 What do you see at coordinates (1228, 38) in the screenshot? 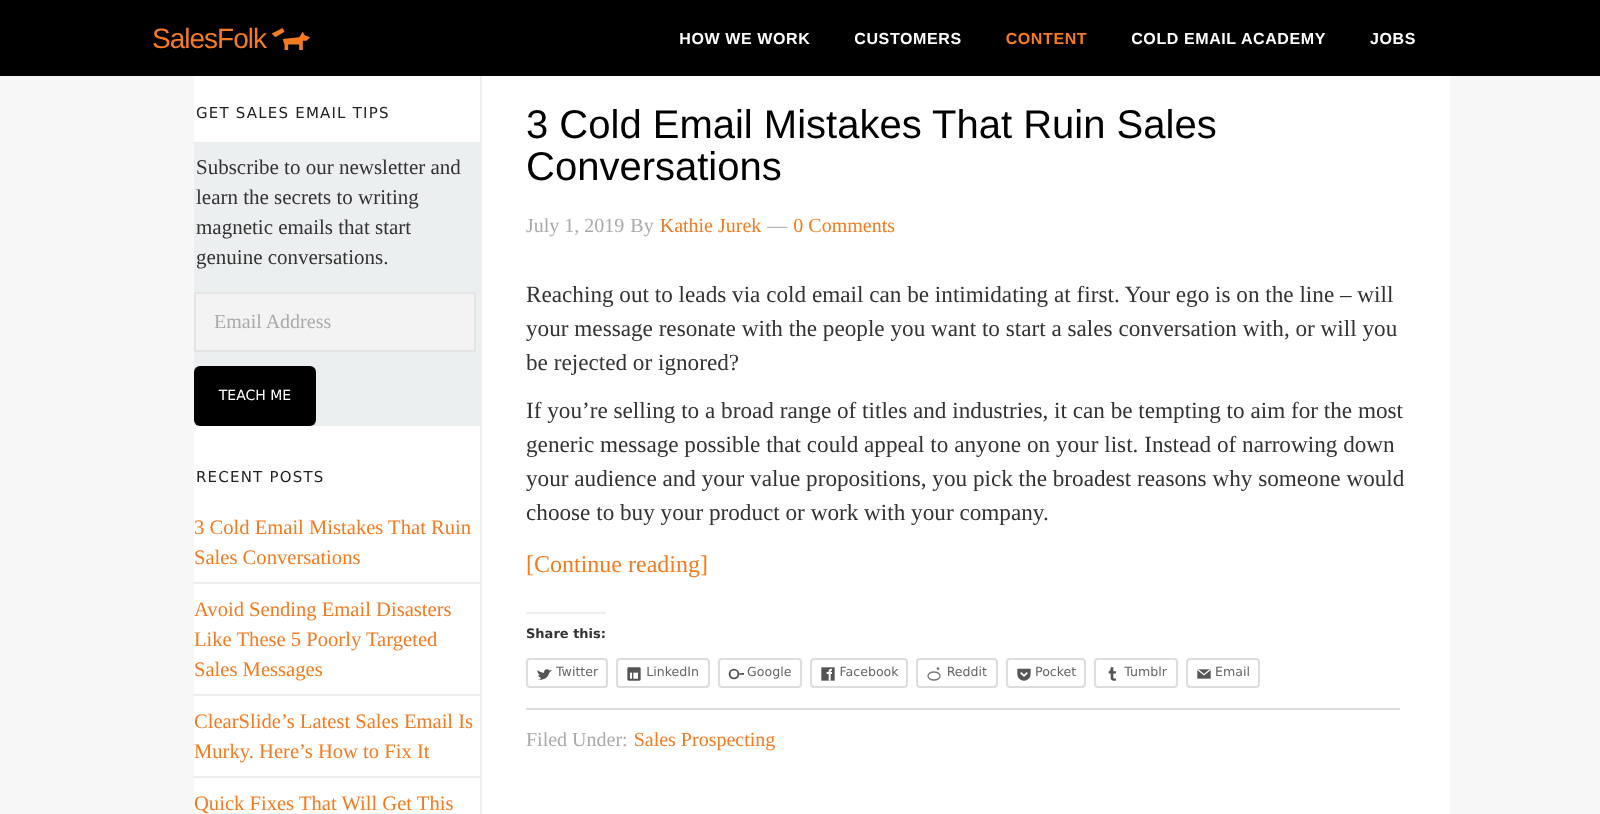
I see `nav-link: COLD EMAIL ACADEMY` at bounding box center [1228, 38].